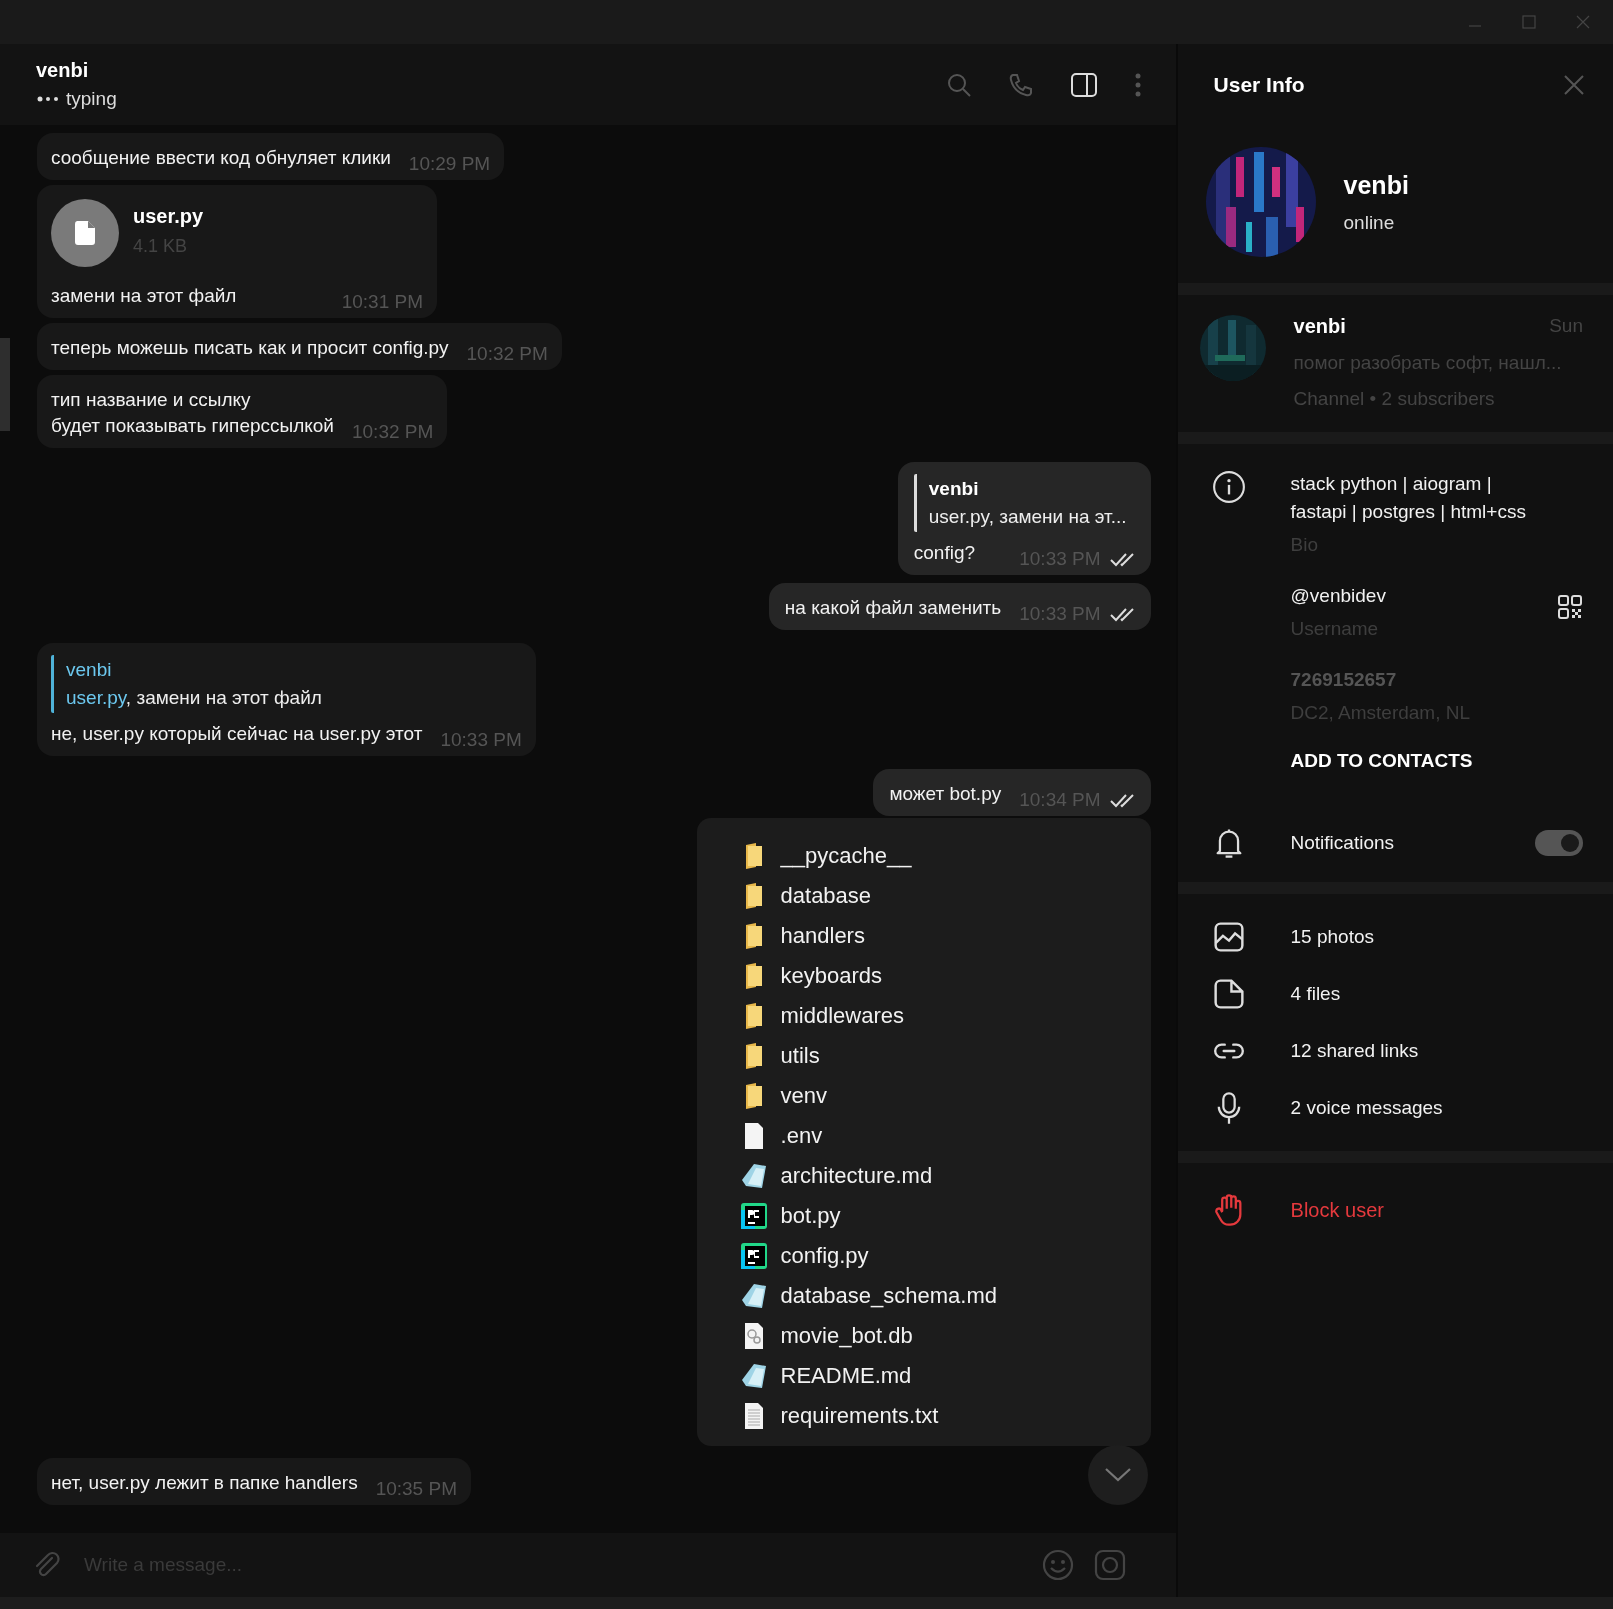 The image size is (1613, 1609). I want to click on phone-icon, so click(1020, 84).